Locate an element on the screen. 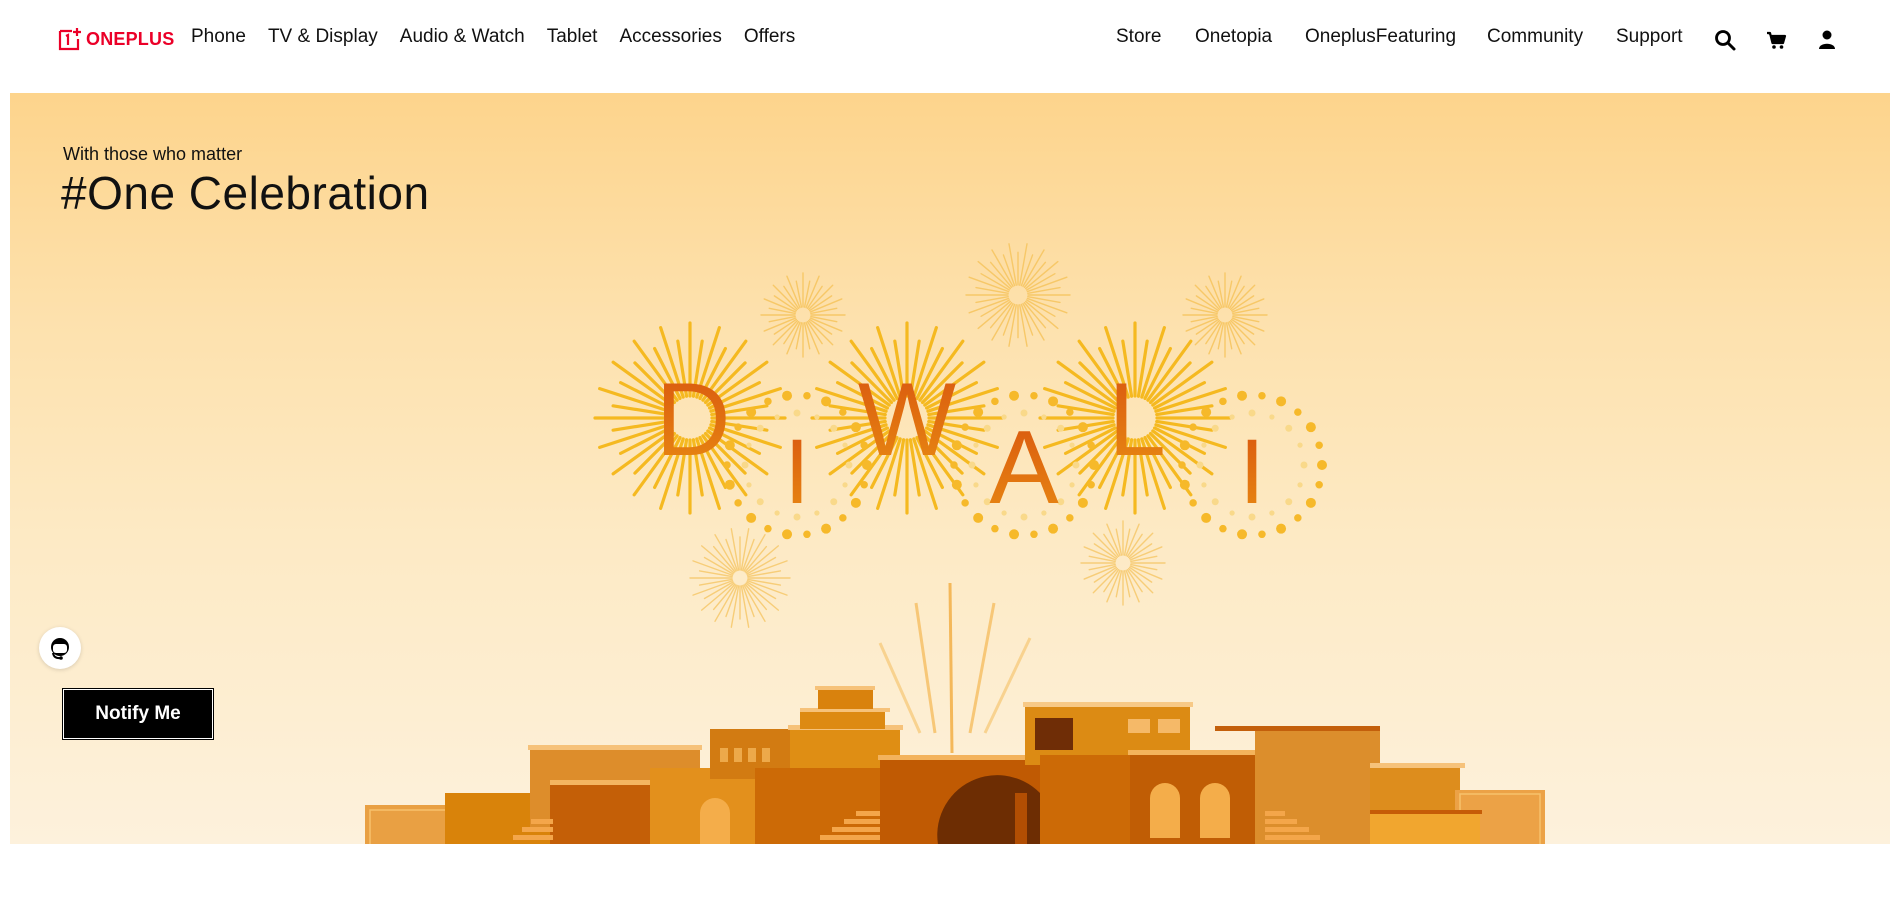 The width and height of the screenshot is (1890, 906). user-icon is located at coordinates (1827, 40).